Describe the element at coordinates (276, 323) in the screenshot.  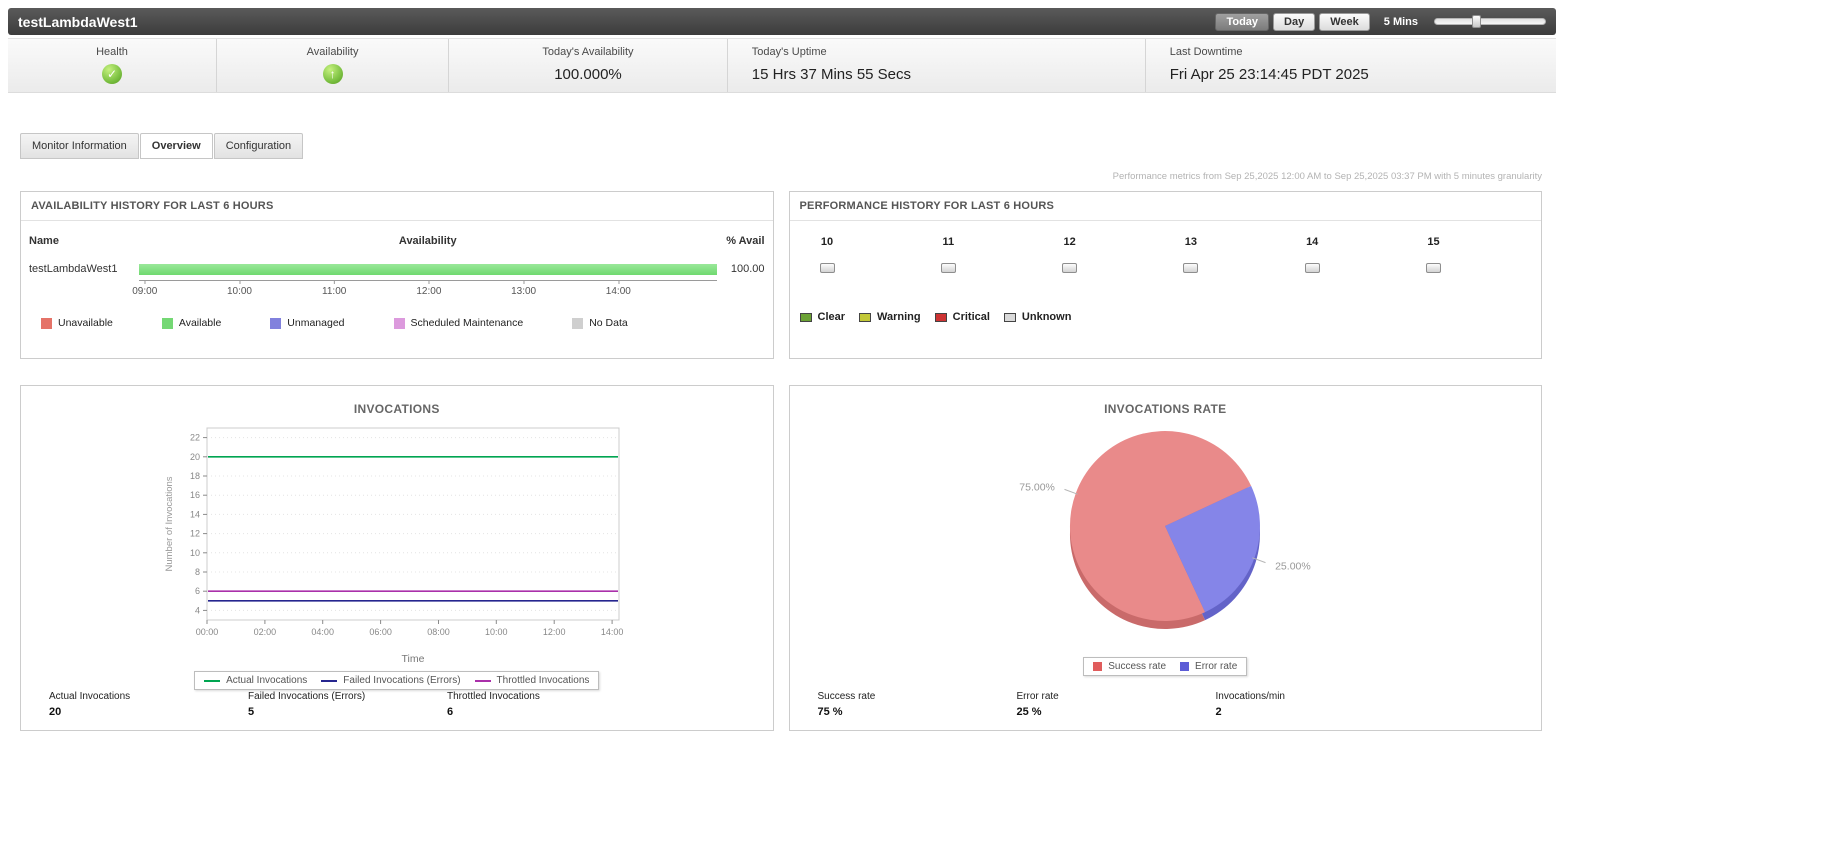
I see `unmanaged-swatch-icon` at that location.